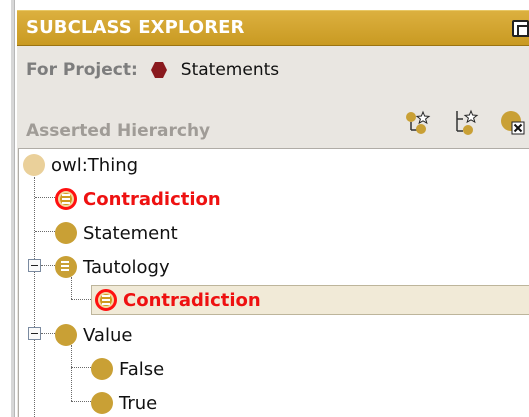  What do you see at coordinates (465, 123) in the screenshot?
I see `create-sibling-class-icon` at bounding box center [465, 123].